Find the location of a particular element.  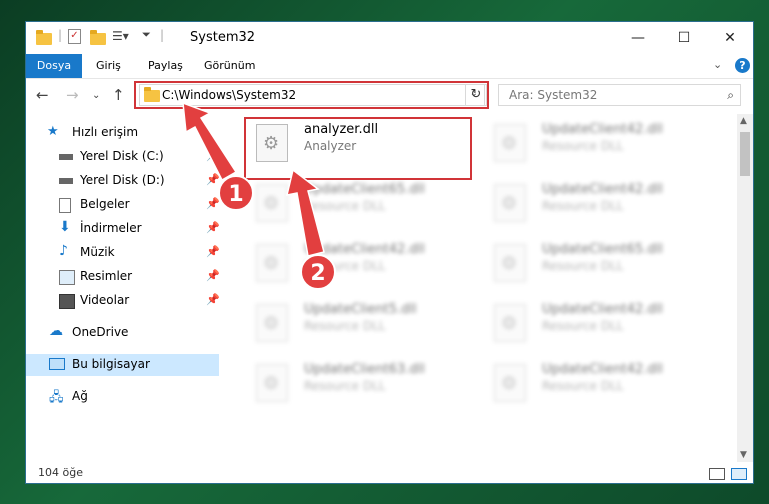

ribbon-tabs: Dosya Giriş Paylaş Görünüm ⌄ ? is located at coordinates (389, 66).